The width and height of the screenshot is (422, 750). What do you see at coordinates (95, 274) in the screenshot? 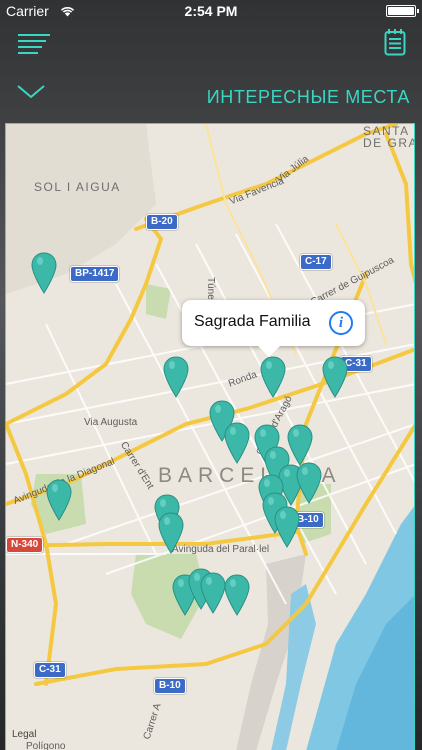
I see `route-shield: BP-1417` at bounding box center [95, 274].